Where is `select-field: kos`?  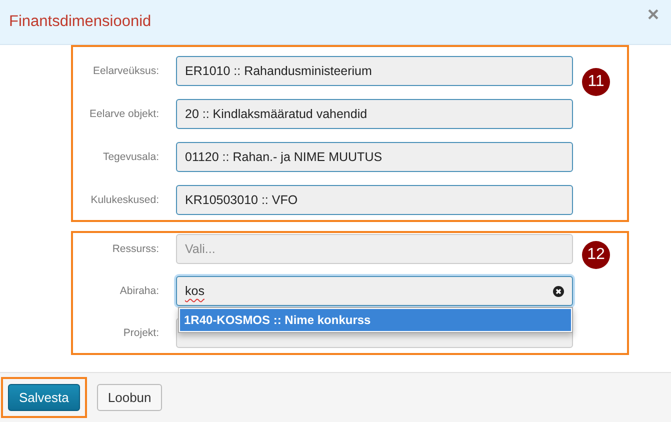 select-field: kos is located at coordinates (374, 291).